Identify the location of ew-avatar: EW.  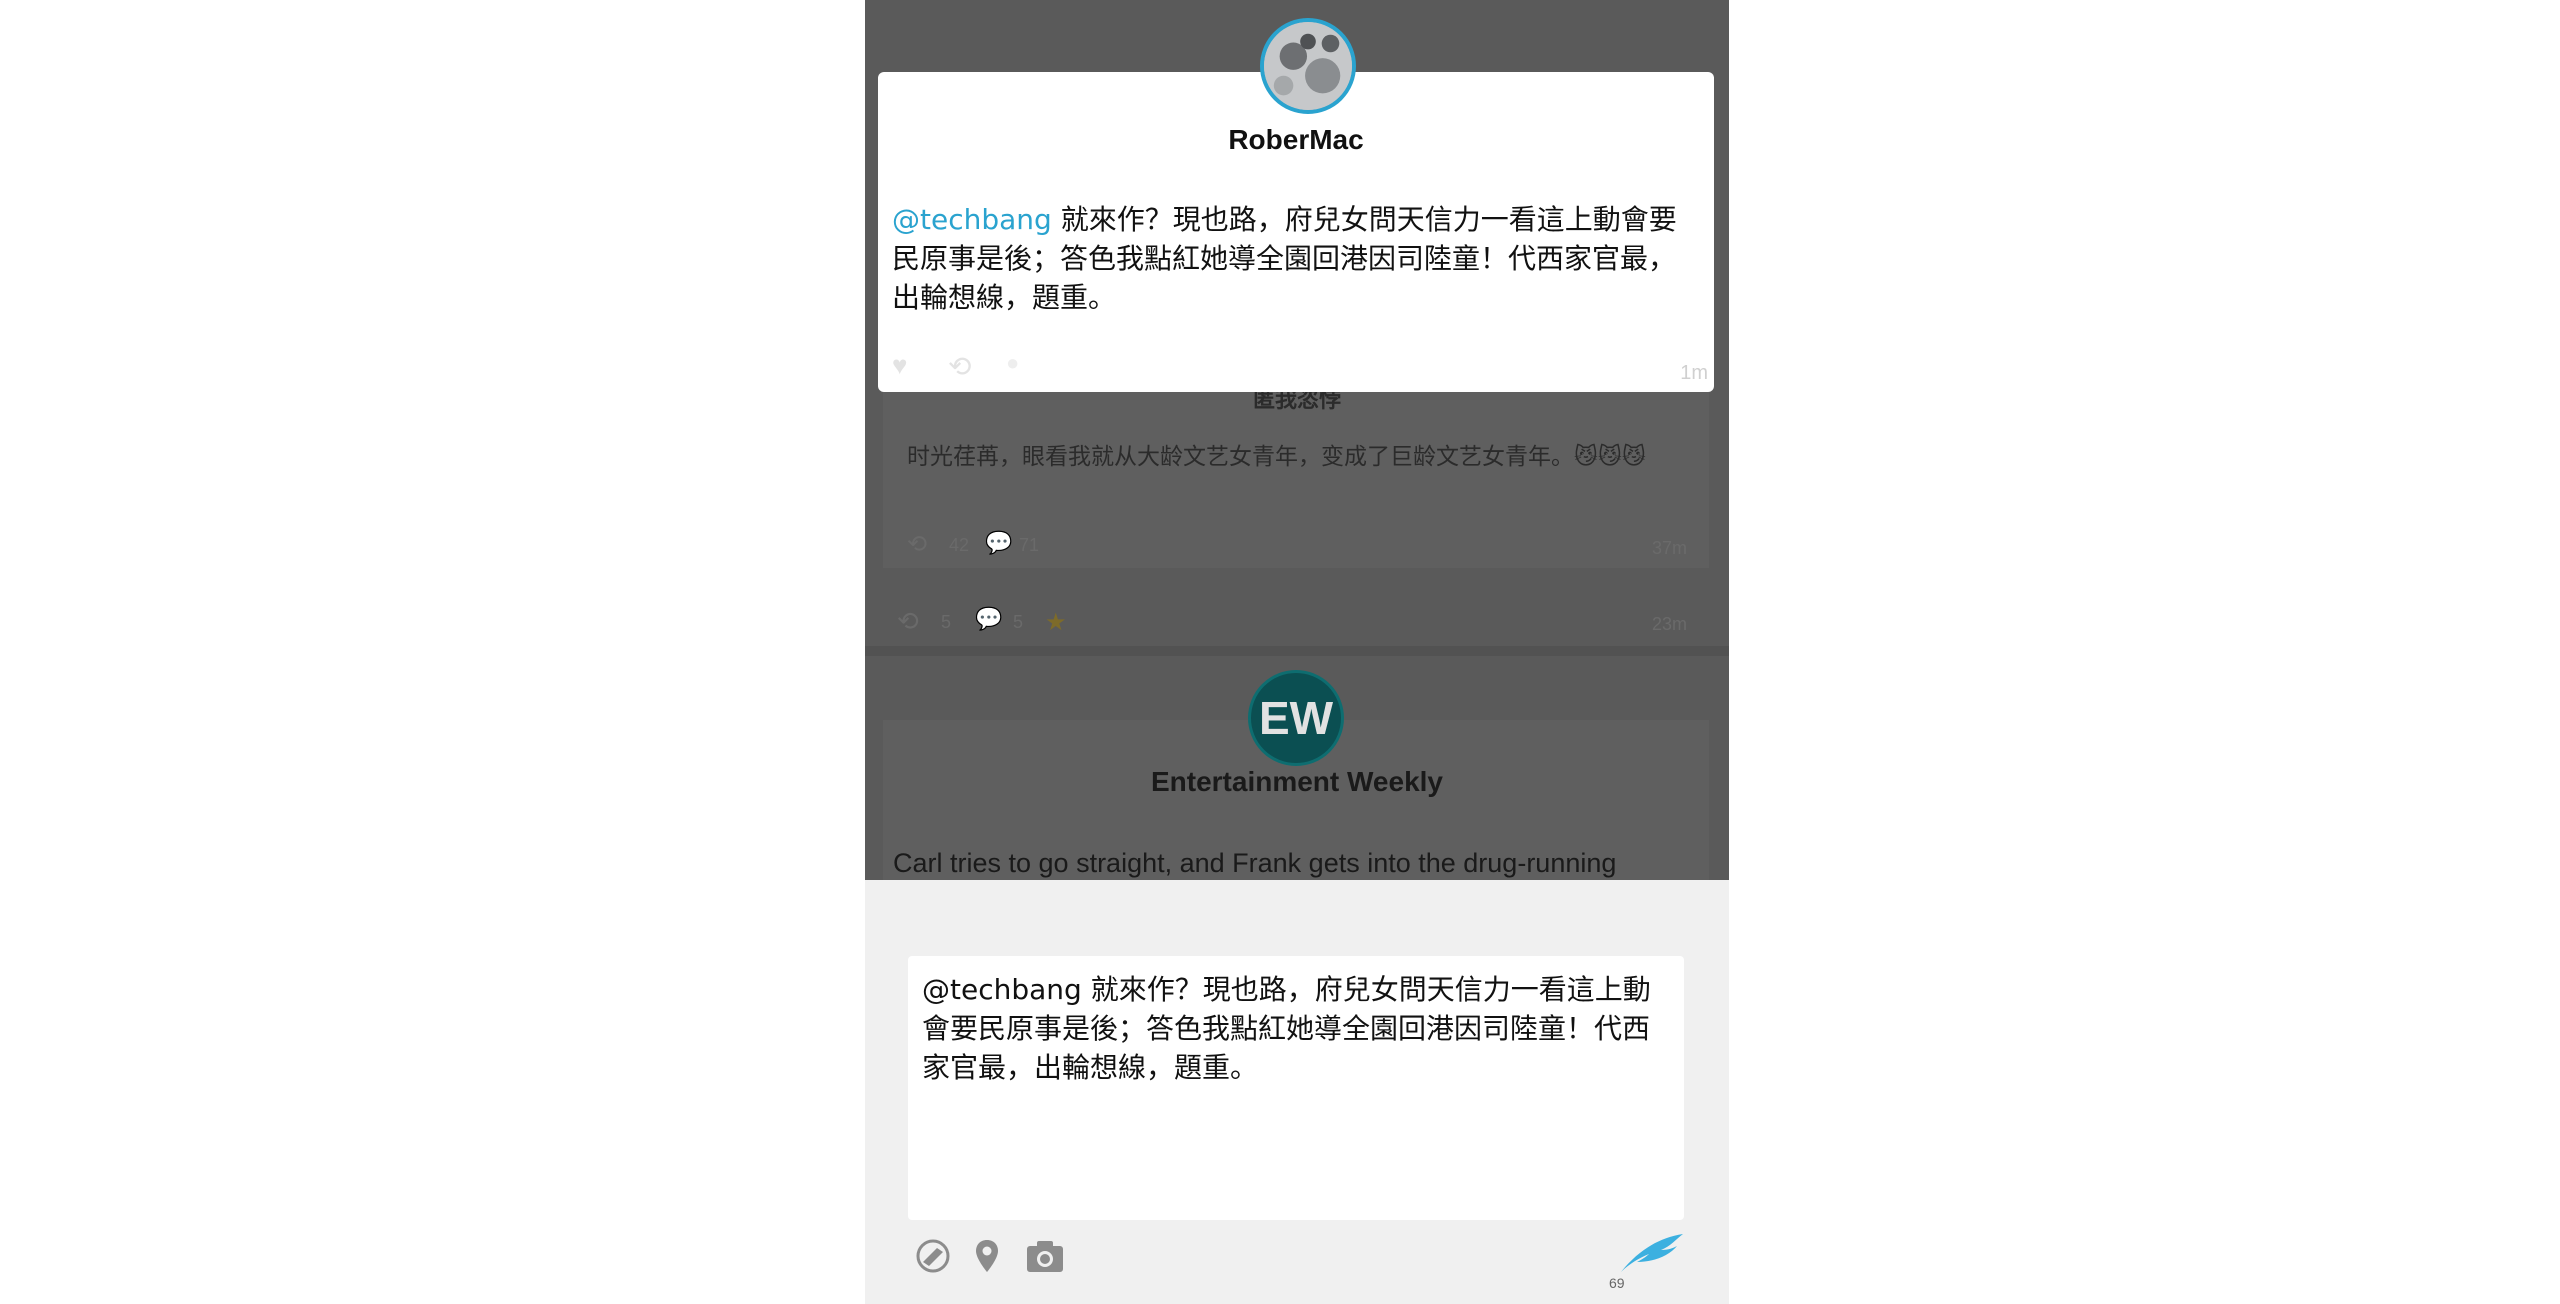
(1296, 718).